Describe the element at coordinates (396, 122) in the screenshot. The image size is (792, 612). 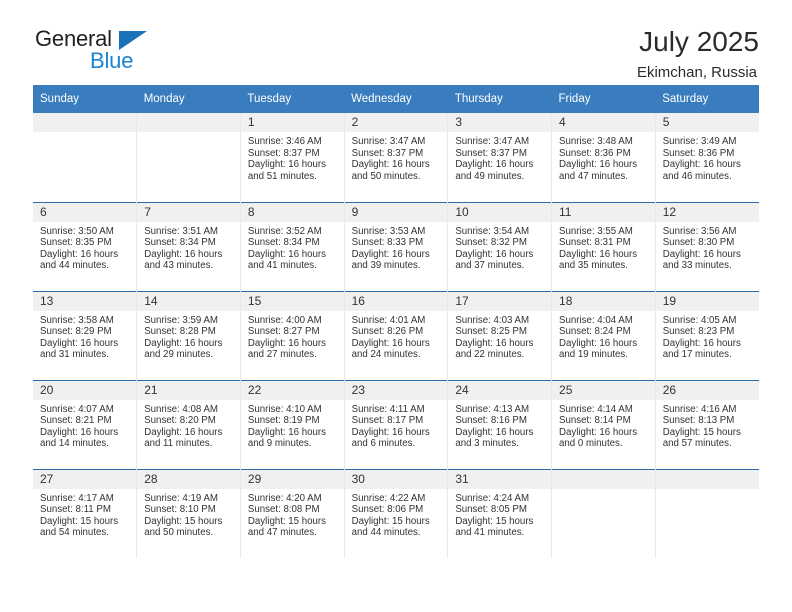
I see `day-number: 2` at that location.